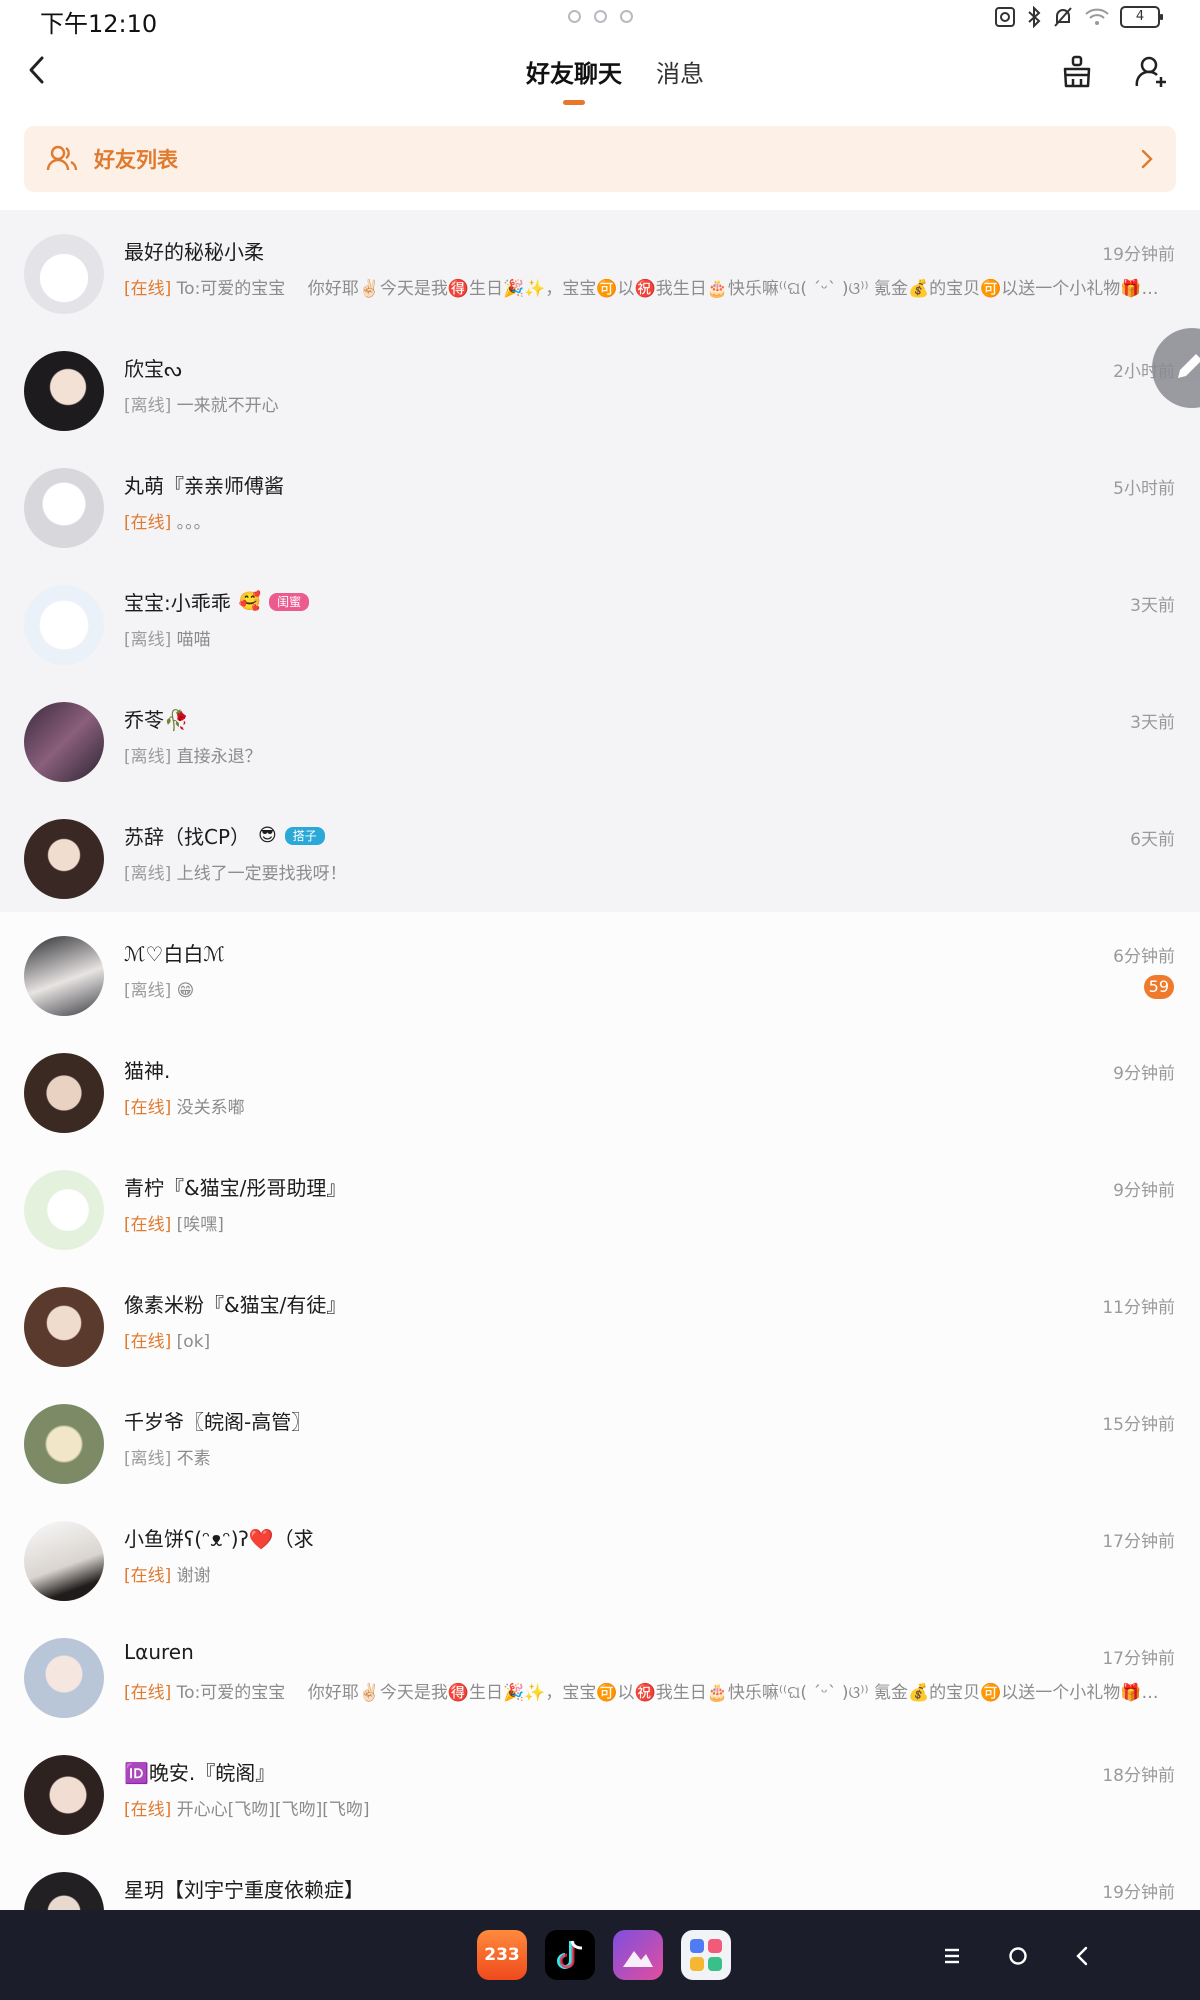 This screenshot has width=1200, height=2000. Describe the element at coordinates (1158, 987) in the screenshot. I see `unread-badge: 59` at that location.